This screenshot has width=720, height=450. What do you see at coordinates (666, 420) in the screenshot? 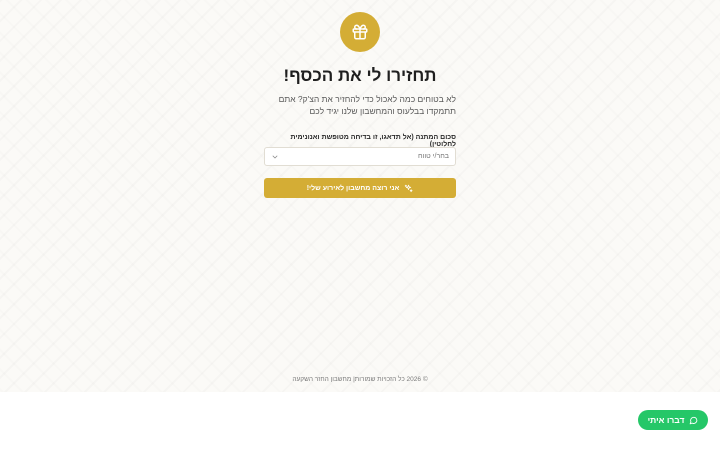
I see `chat-button-label: דברו איתי` at bounding box center [666, 420].